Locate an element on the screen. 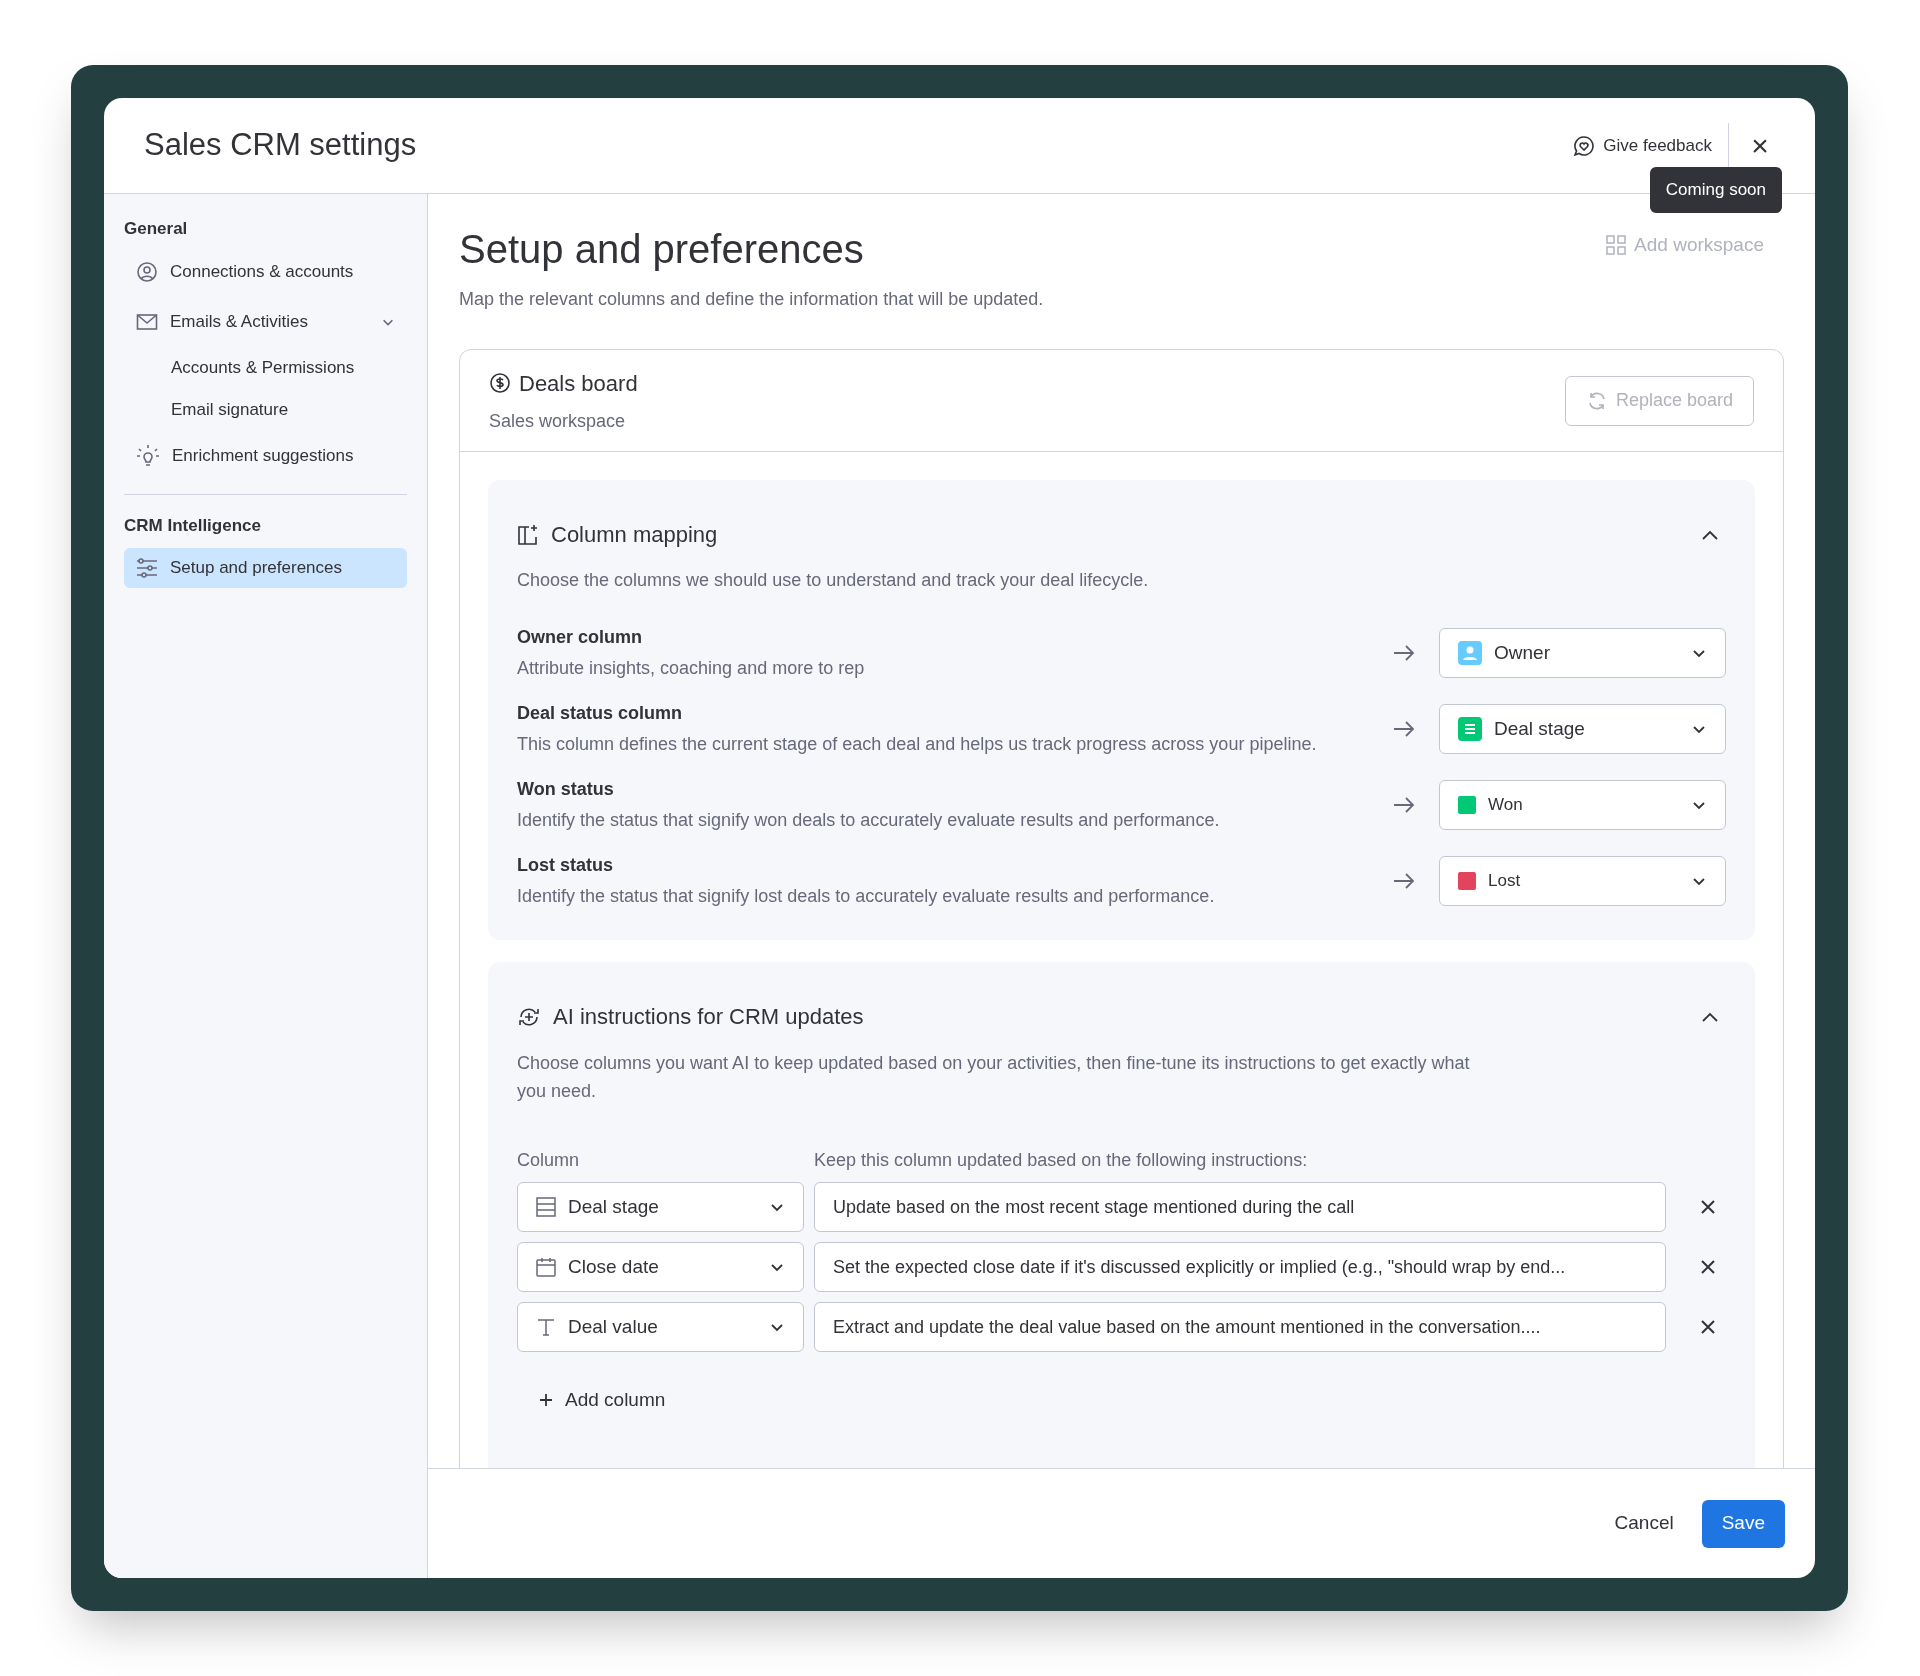 This screenshot has height=1676, width=1920. sidebar-subitem: Accounts & Permissions is located at coordinates (265, 367).